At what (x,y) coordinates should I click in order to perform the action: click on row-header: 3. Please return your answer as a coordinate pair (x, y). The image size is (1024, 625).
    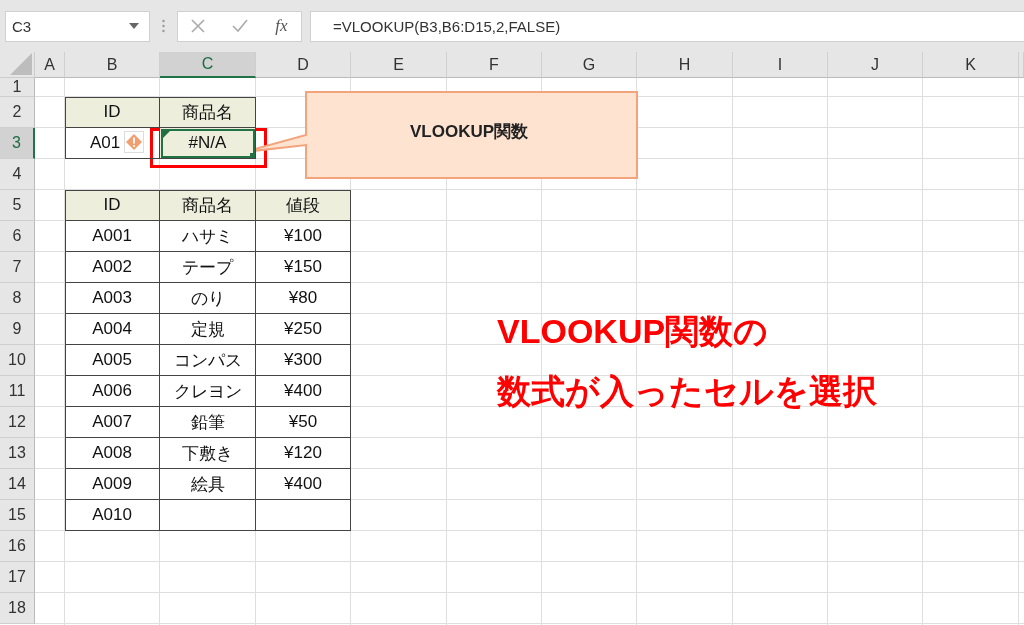
    Looking at the image, I should click on (17, 143).